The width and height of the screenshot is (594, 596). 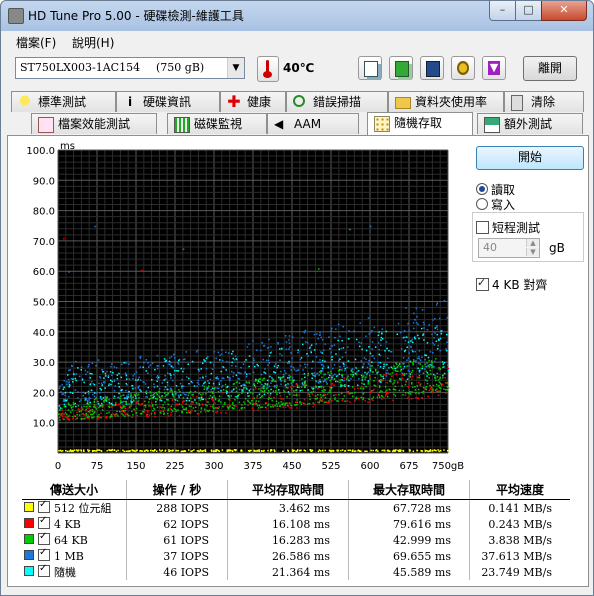 I want to click on stepper-up-icon: ▲, so click(x=532, y=243).